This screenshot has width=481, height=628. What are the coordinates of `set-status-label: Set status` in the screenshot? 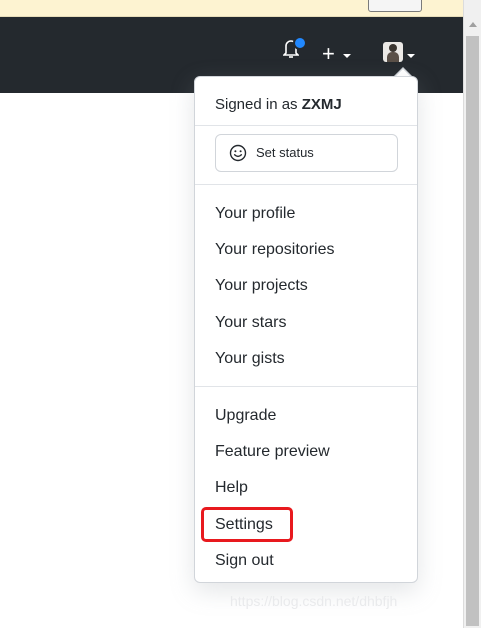 It's located at (285, 152).